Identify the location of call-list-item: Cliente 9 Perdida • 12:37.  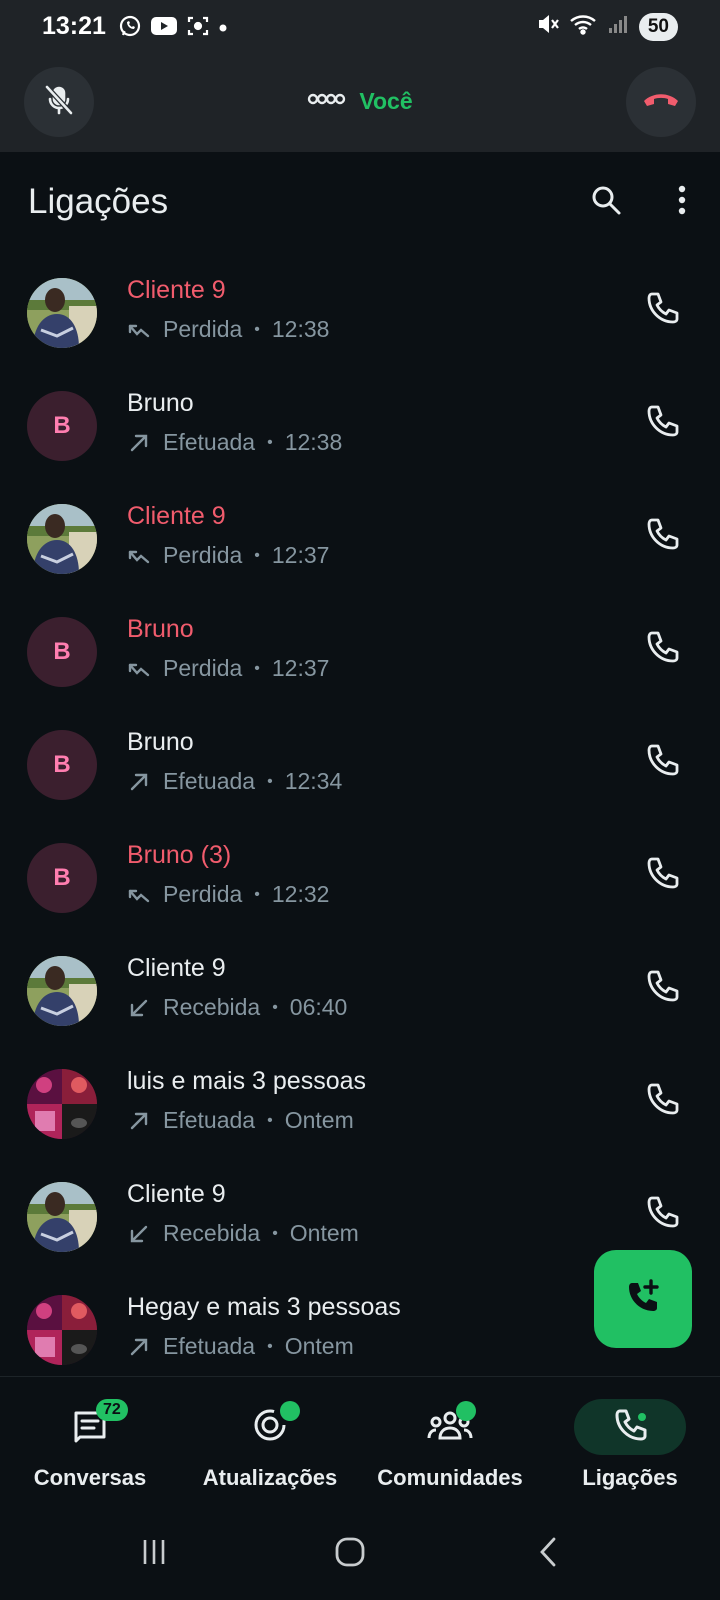
(360, 541).